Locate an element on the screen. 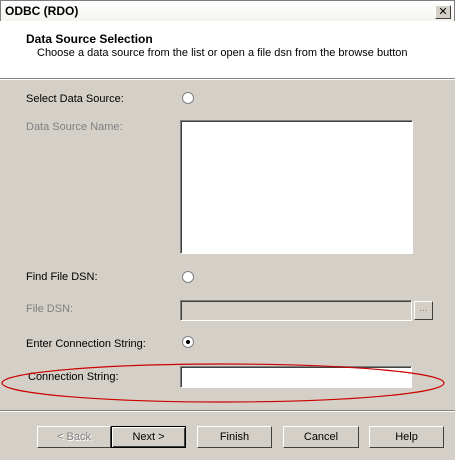 This screenshot has height=460, width=455. close-icon: ✕ is located at coordinates (443, 11).